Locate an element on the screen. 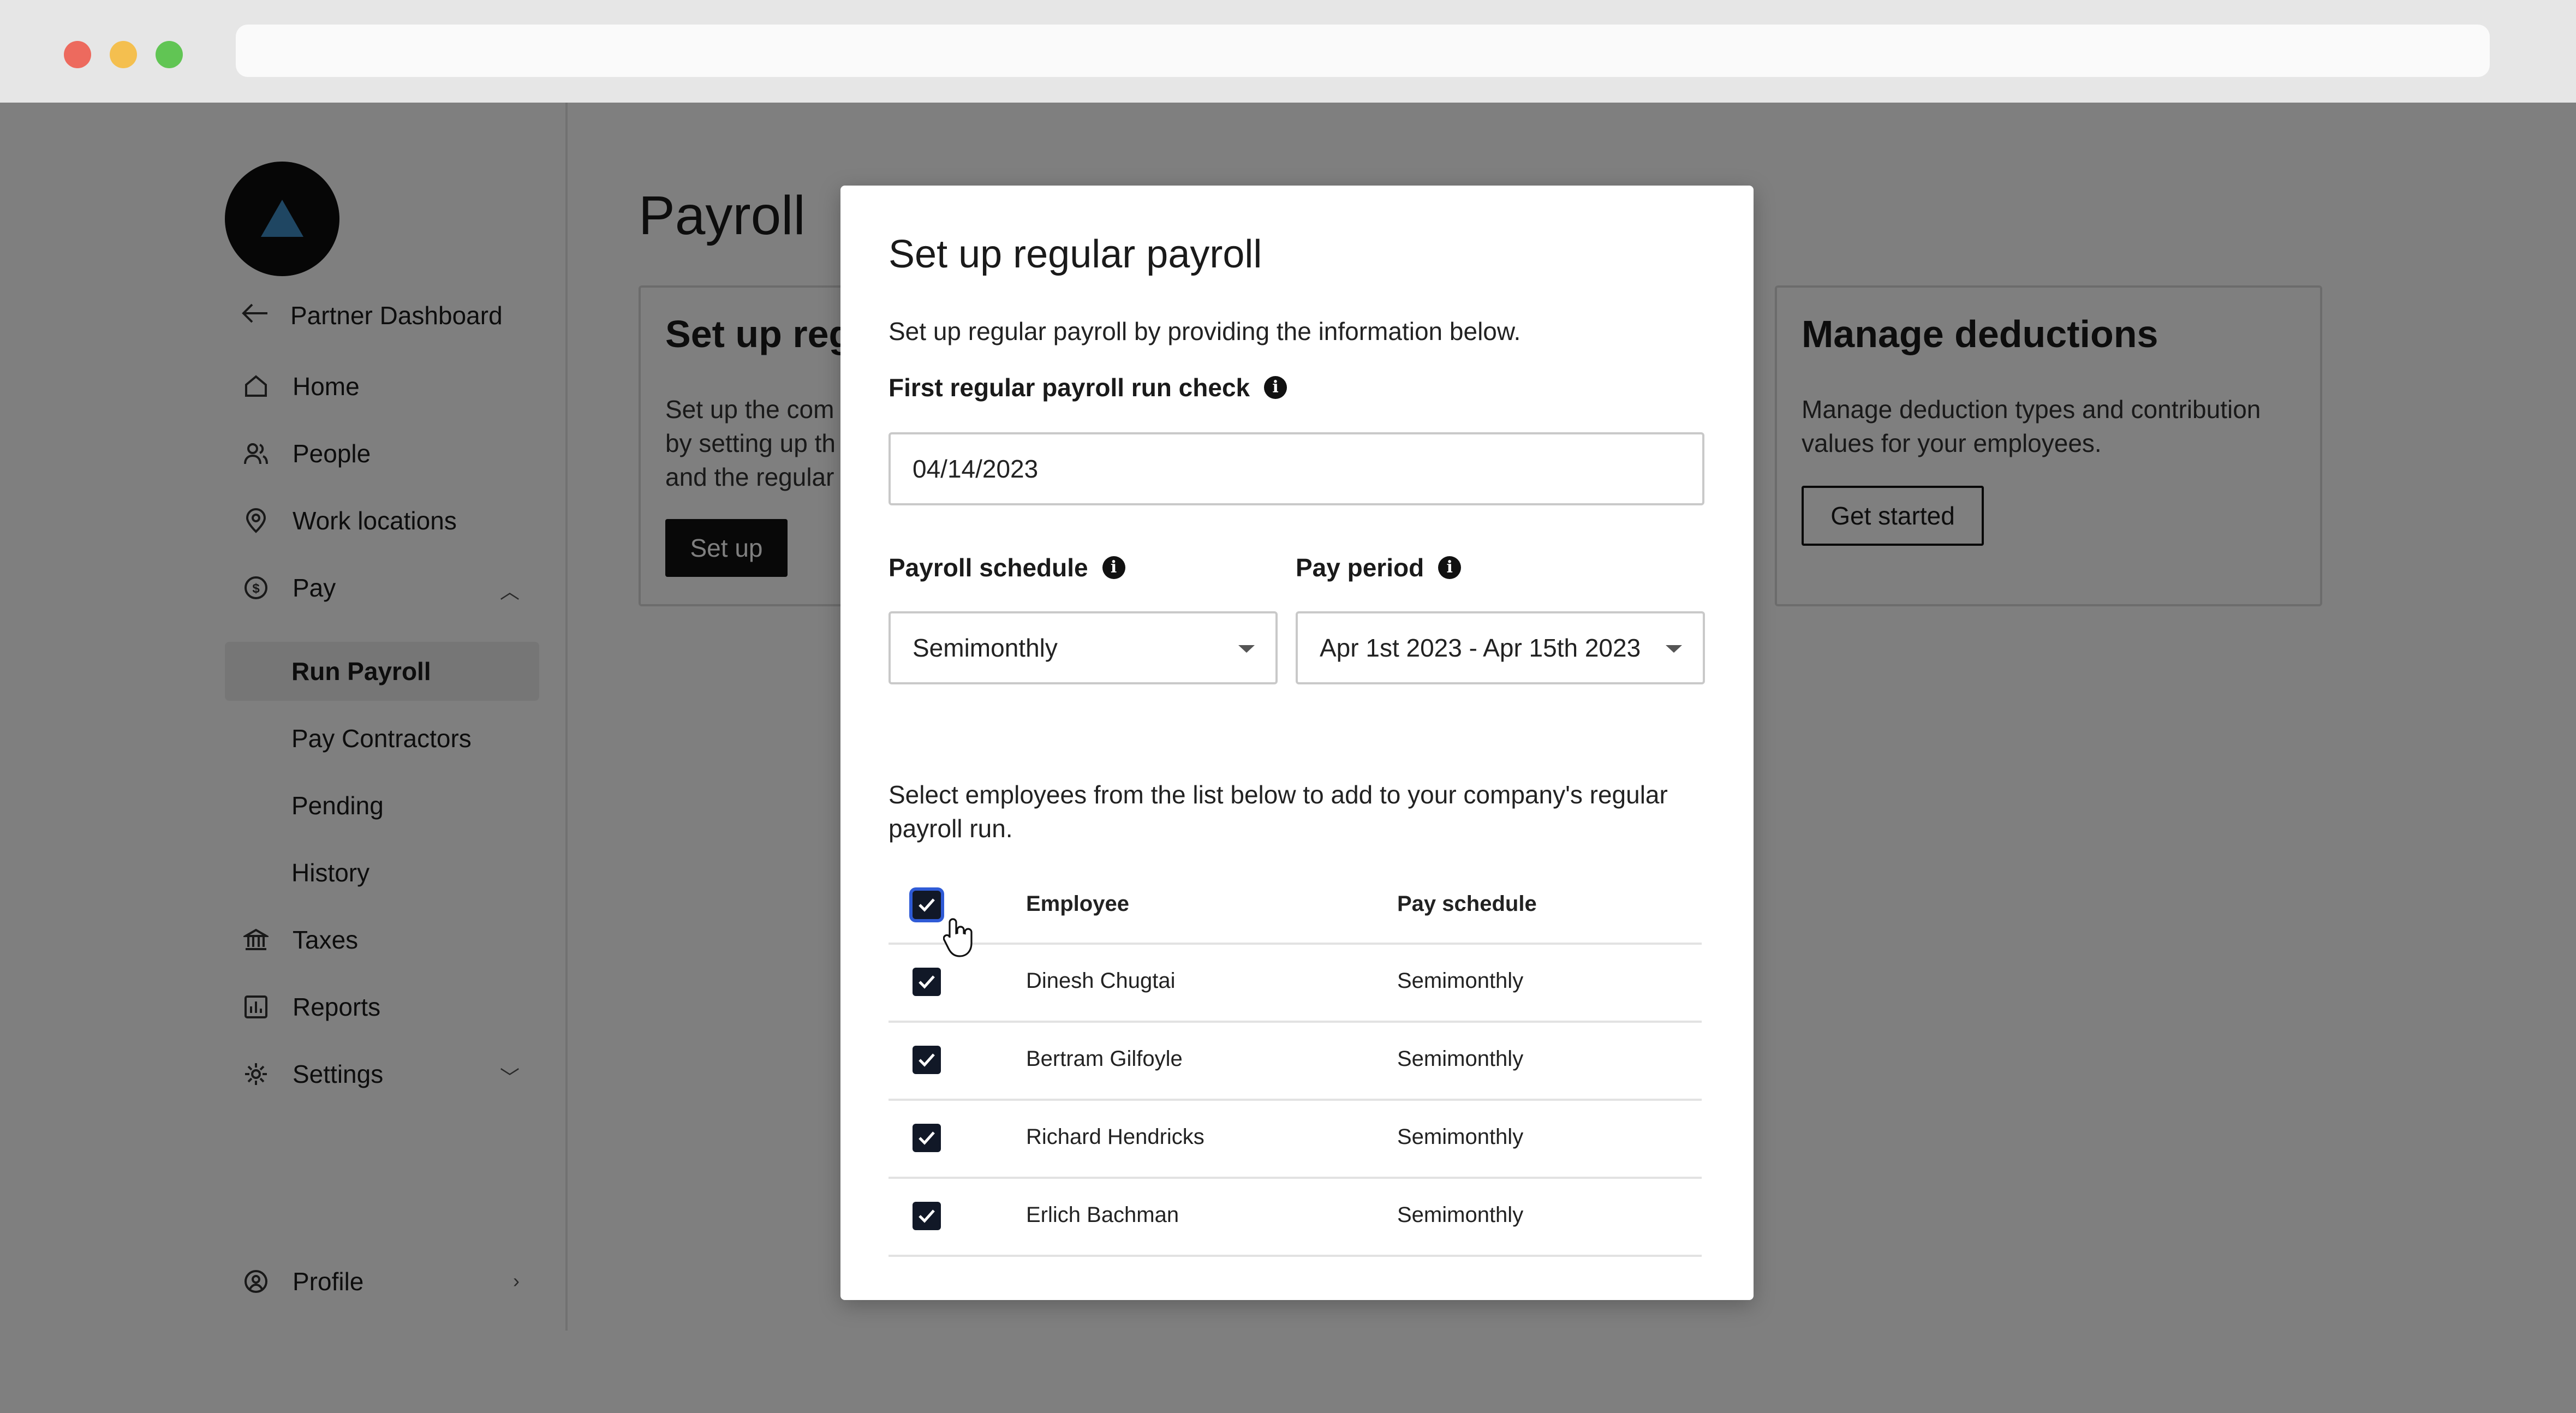 The width and height of the screenshot is (2576, 1413). pay-period-label: Pay period i is located at coordinates (1379, 567).